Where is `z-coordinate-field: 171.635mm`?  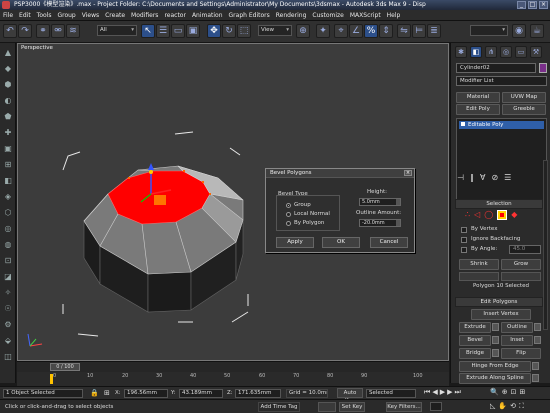 z-coordinate-field: 171.635mm is located at coordinates (258, 393).